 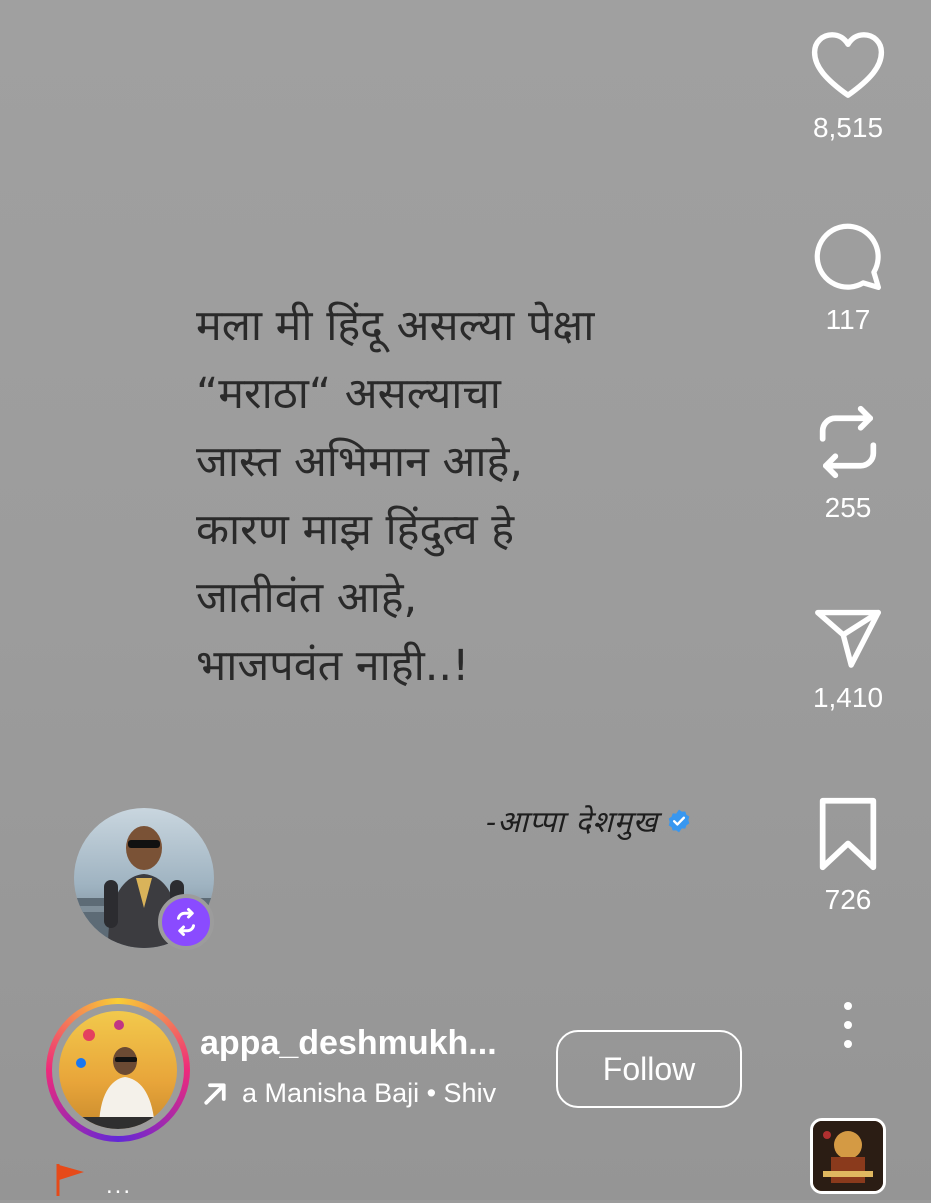 What do you see at coordinates (848, 834) in the screenshot?
I see `bookmark-icon` at bounding box center [848, 834].